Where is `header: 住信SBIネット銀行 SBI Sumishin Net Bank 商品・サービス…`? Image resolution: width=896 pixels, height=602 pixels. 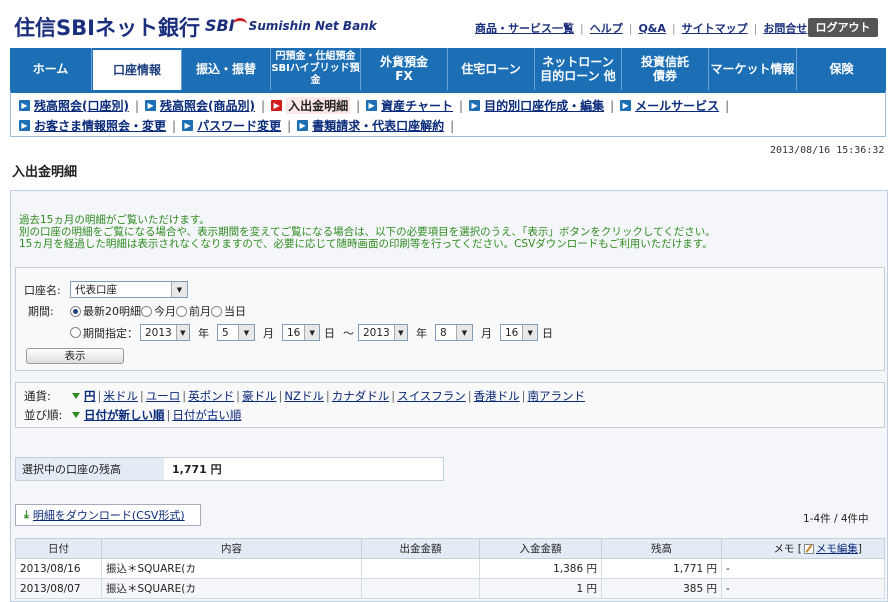
header: 住信SBIネット銀行 SBI Sumishin Net Bank 商品・サービス… is located at coordinates (448, 23).